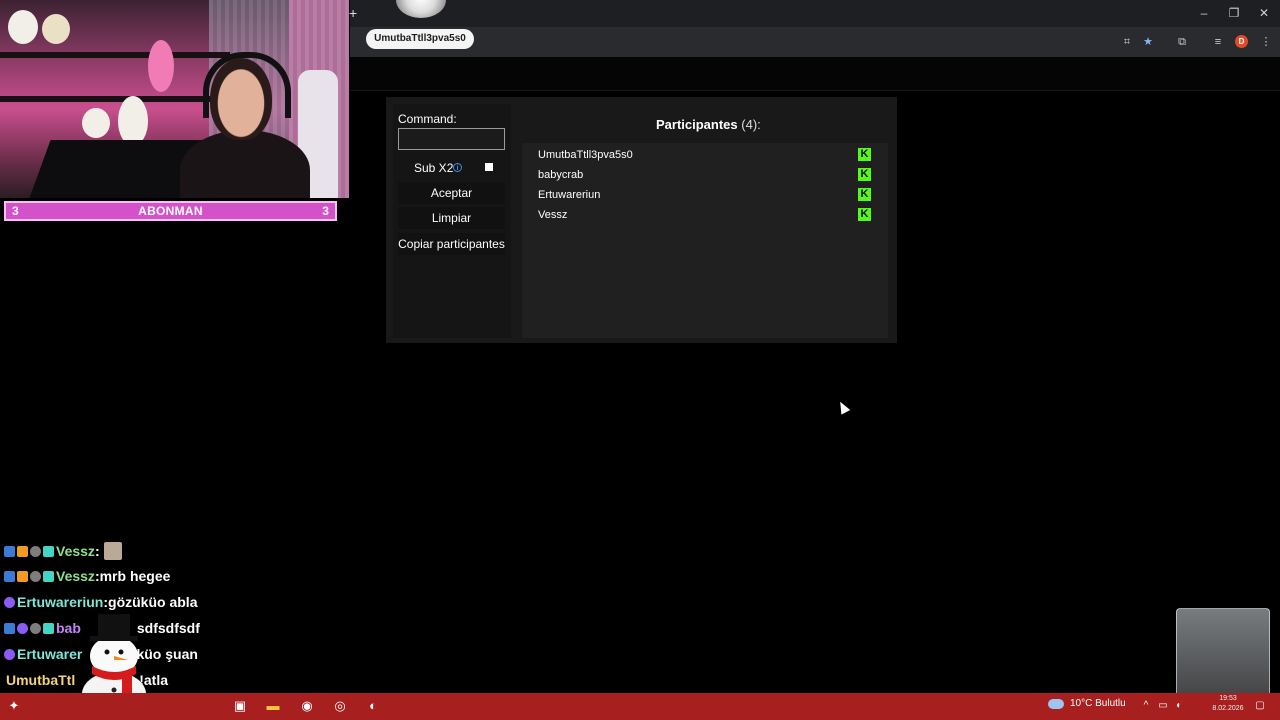 The width and height of the screenshot is (1280, 720). What do you see at coordinates (1098, 703) in the screenshot?
I see `weather-text: 10°C Bulutlu` at bounding box center [1098, 703].